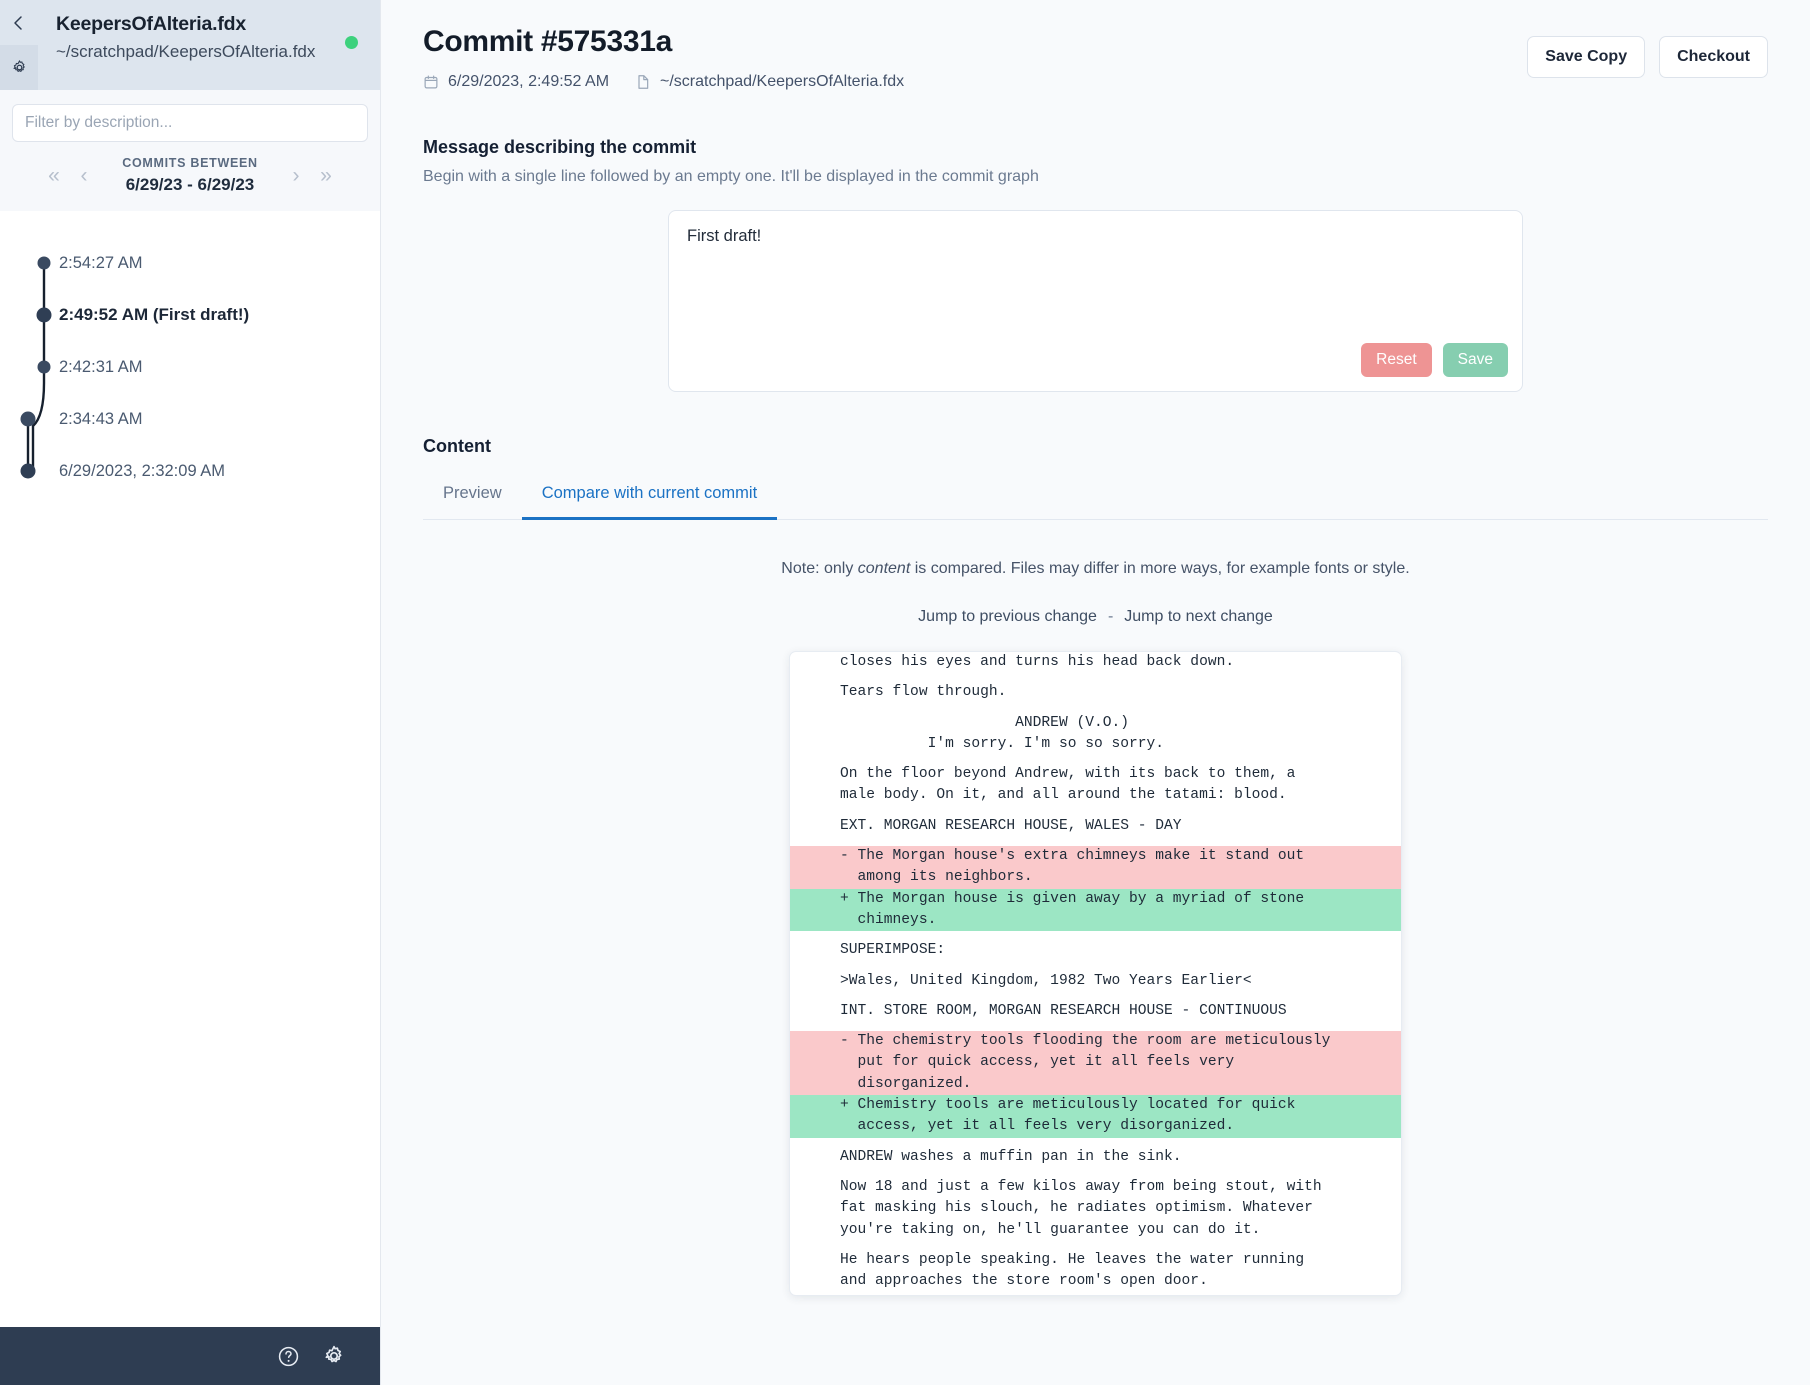 This screenshot has width=1810, height=1385. What do you see at coordinates (560, 147) in the screenshot?
I see `message-title: Message describing the commit` at bounding box center [560, 147].